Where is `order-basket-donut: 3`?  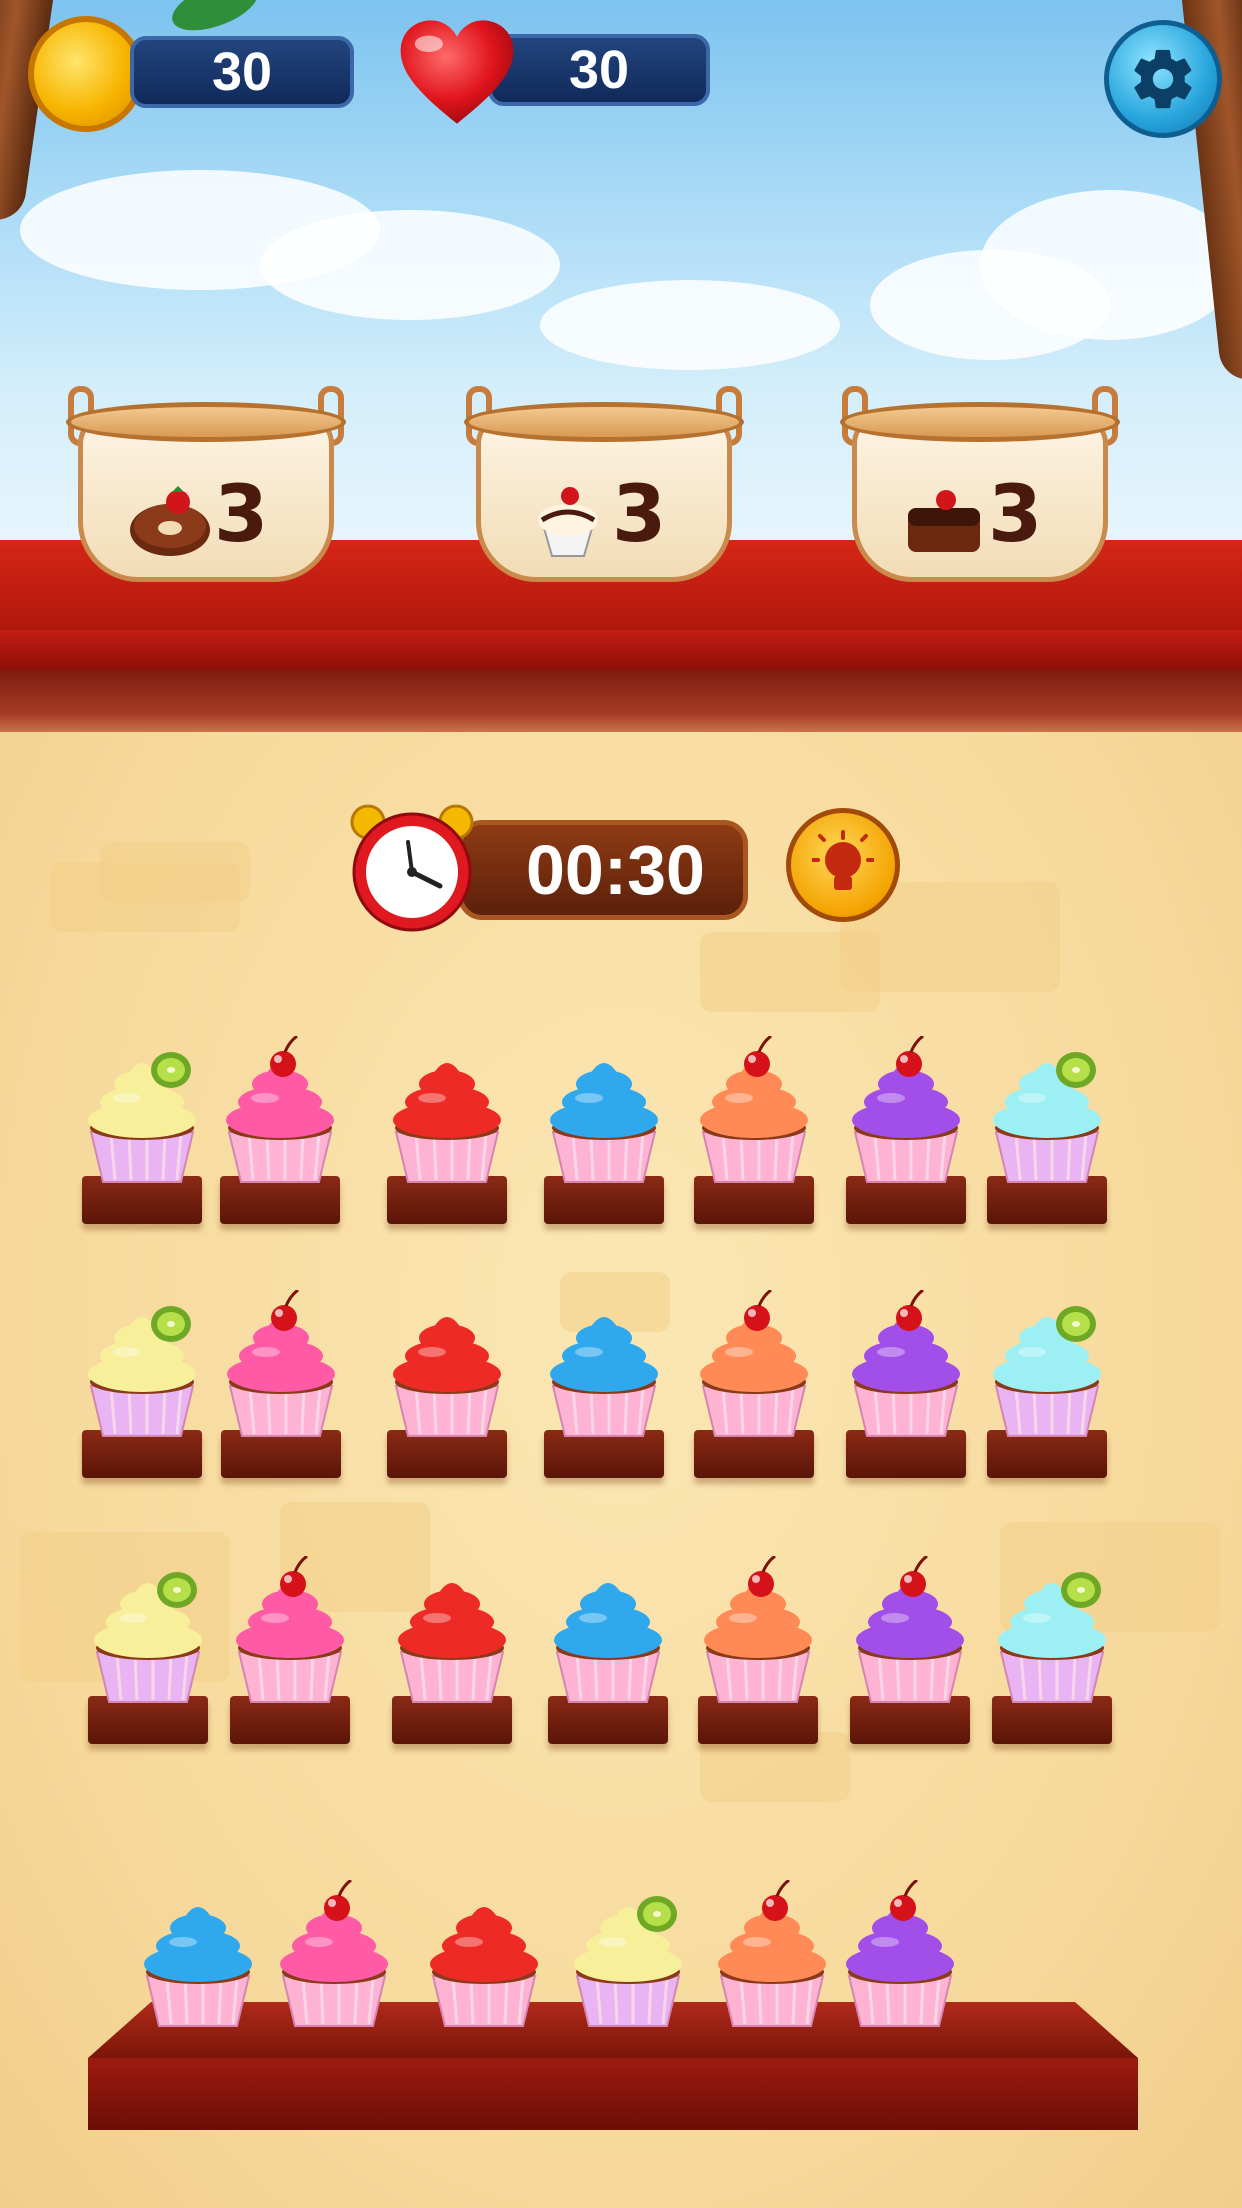 order-basket-donut: 3 is located at coordinates (206, 489).